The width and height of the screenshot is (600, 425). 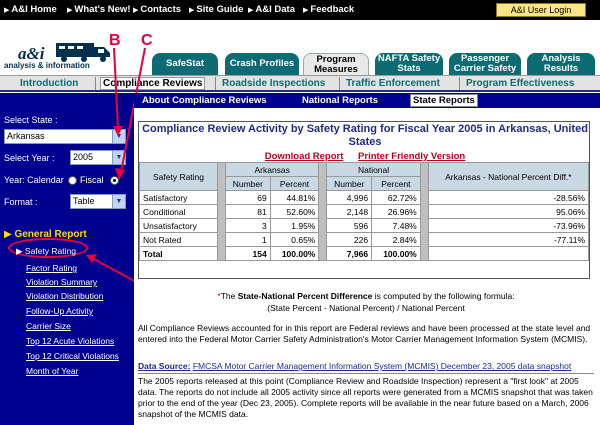 I want to click on cell-diff: -73.96%, so click(x=508, y=225).